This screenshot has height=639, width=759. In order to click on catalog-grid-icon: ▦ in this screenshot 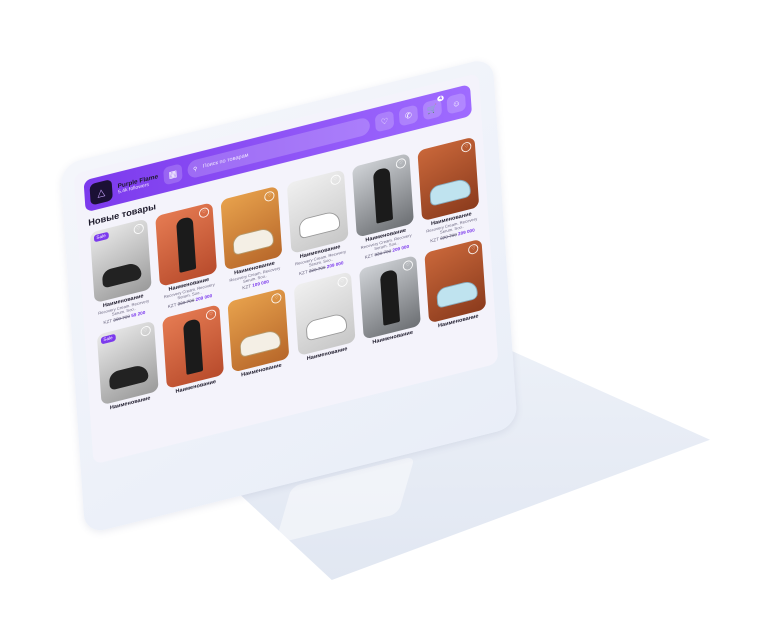, I will do `click(173, 174)`.